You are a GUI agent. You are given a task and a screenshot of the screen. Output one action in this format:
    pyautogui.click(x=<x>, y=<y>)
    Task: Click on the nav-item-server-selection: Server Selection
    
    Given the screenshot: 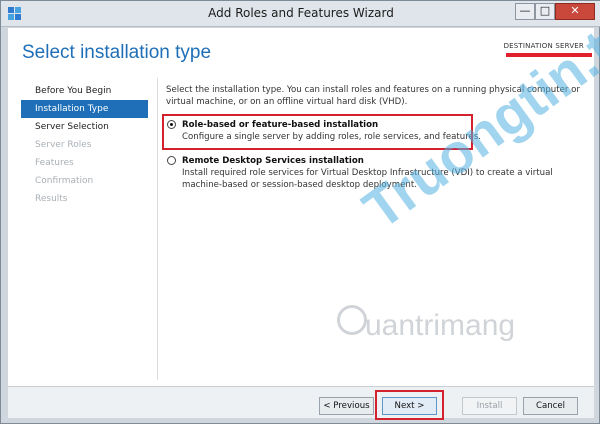 What is the action you would take?
    pyautogui.click(x=84, y=127)
    